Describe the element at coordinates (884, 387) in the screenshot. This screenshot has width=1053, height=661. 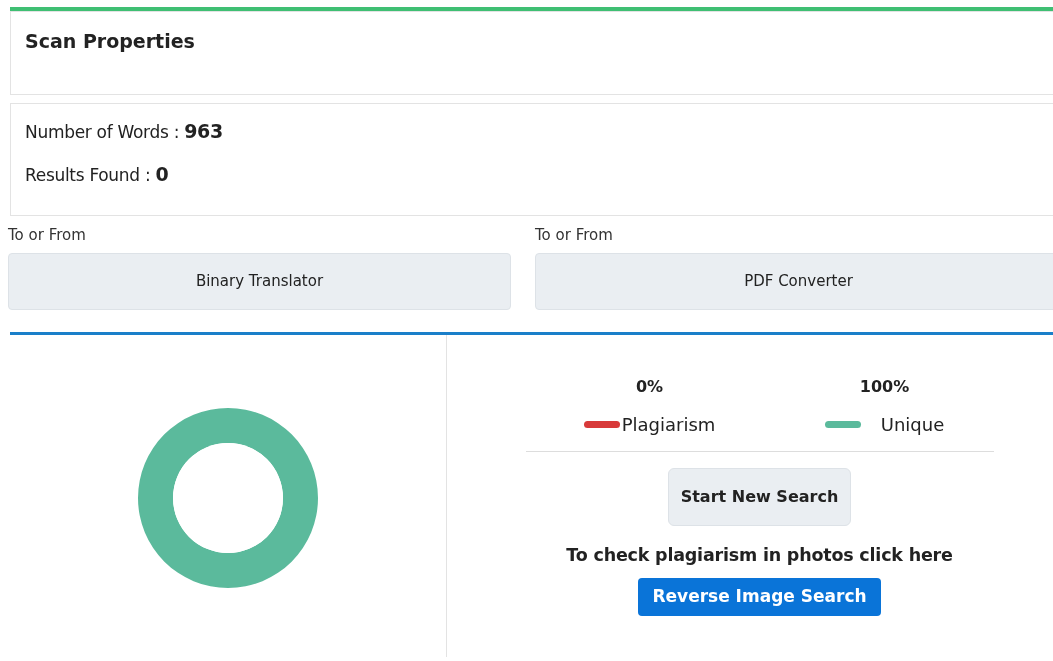
I see `percent-text: 100%` at that location.